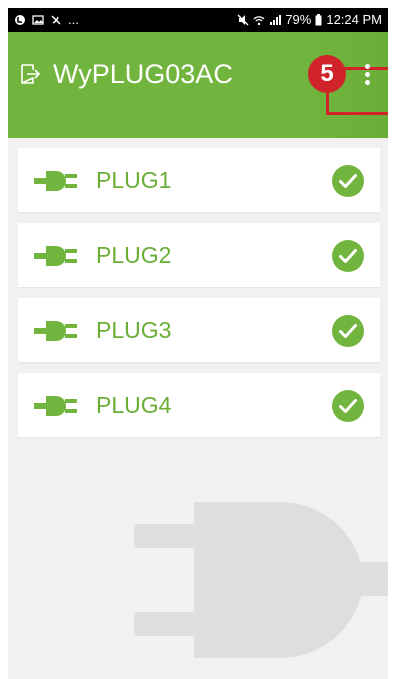 The height and width of the screenshot is (679, 396). I want to click on list-item-plug4: PLUG4, so click(199, 405).